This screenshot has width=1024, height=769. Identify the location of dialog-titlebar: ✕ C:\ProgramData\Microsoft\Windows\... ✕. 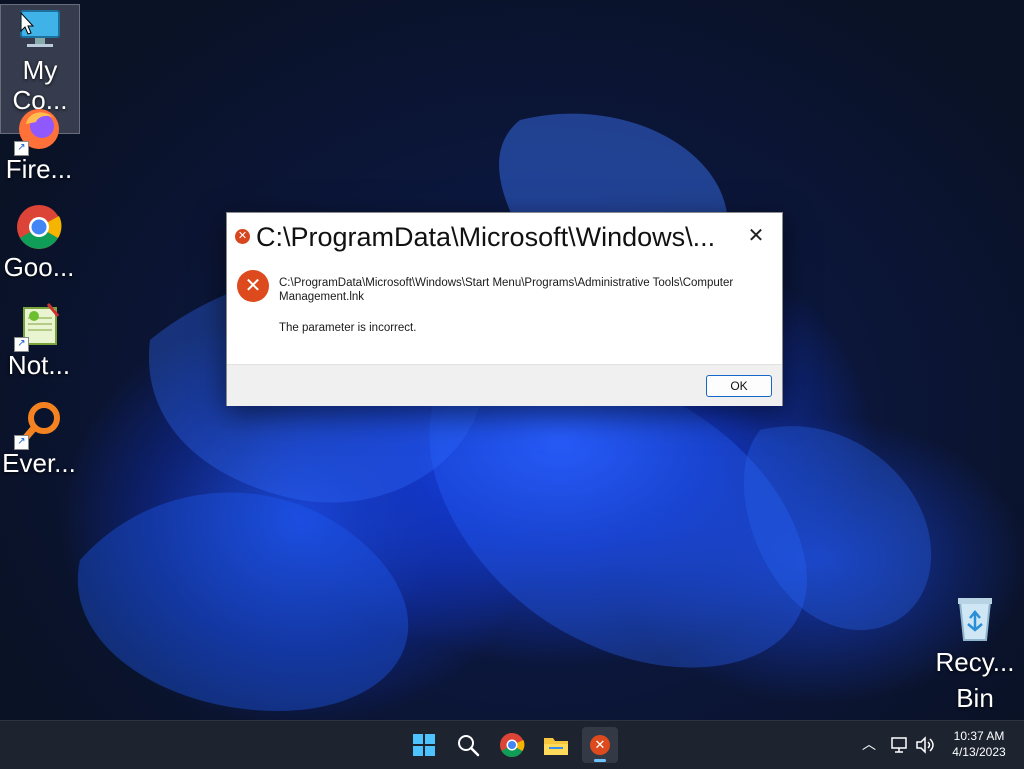
(504, 237).